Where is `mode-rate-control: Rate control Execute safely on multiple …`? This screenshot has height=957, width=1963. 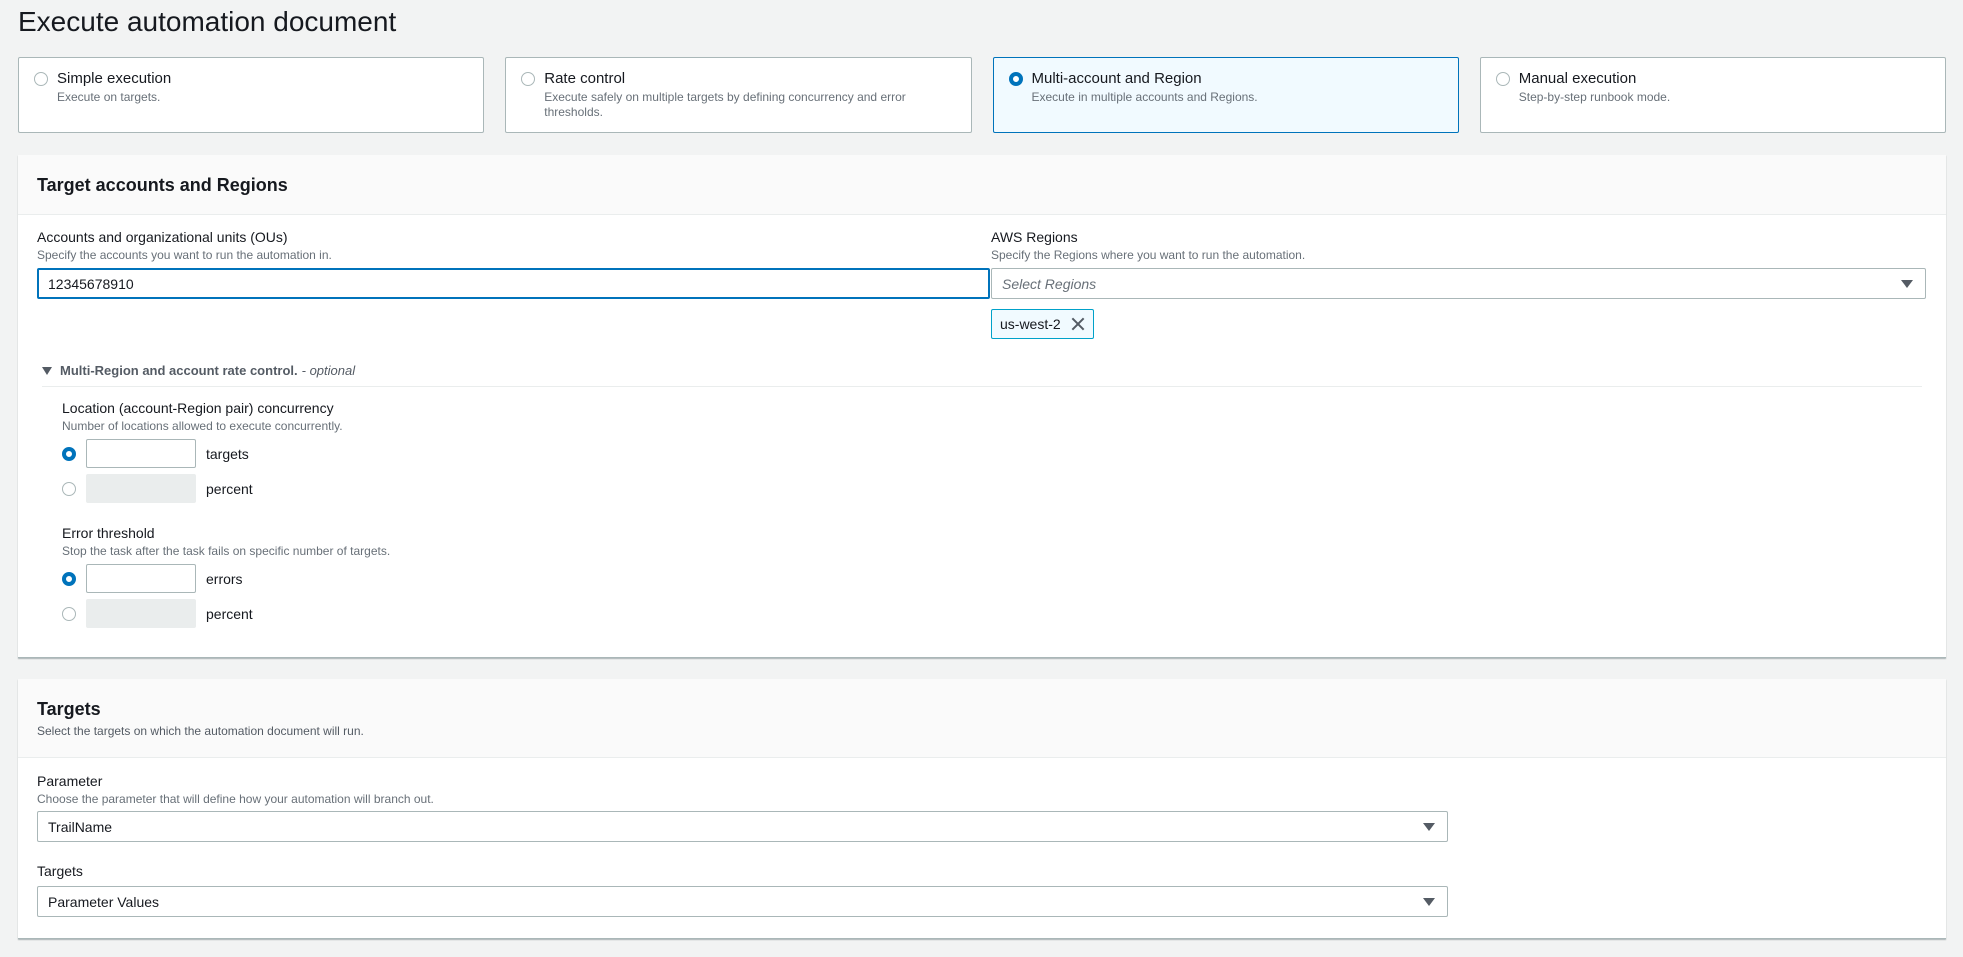
mode-rate-control: Rate control Execute safely on multiple … is located at coordinates (738, 95).